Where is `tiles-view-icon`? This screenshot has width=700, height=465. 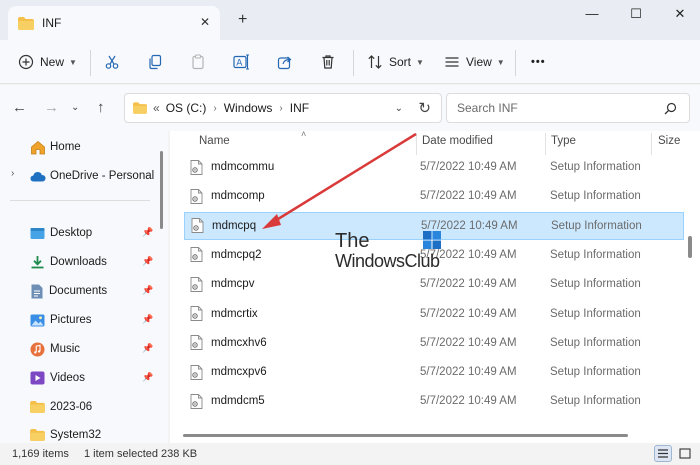 tiles-view-icon is located at coordinates (685, 453).